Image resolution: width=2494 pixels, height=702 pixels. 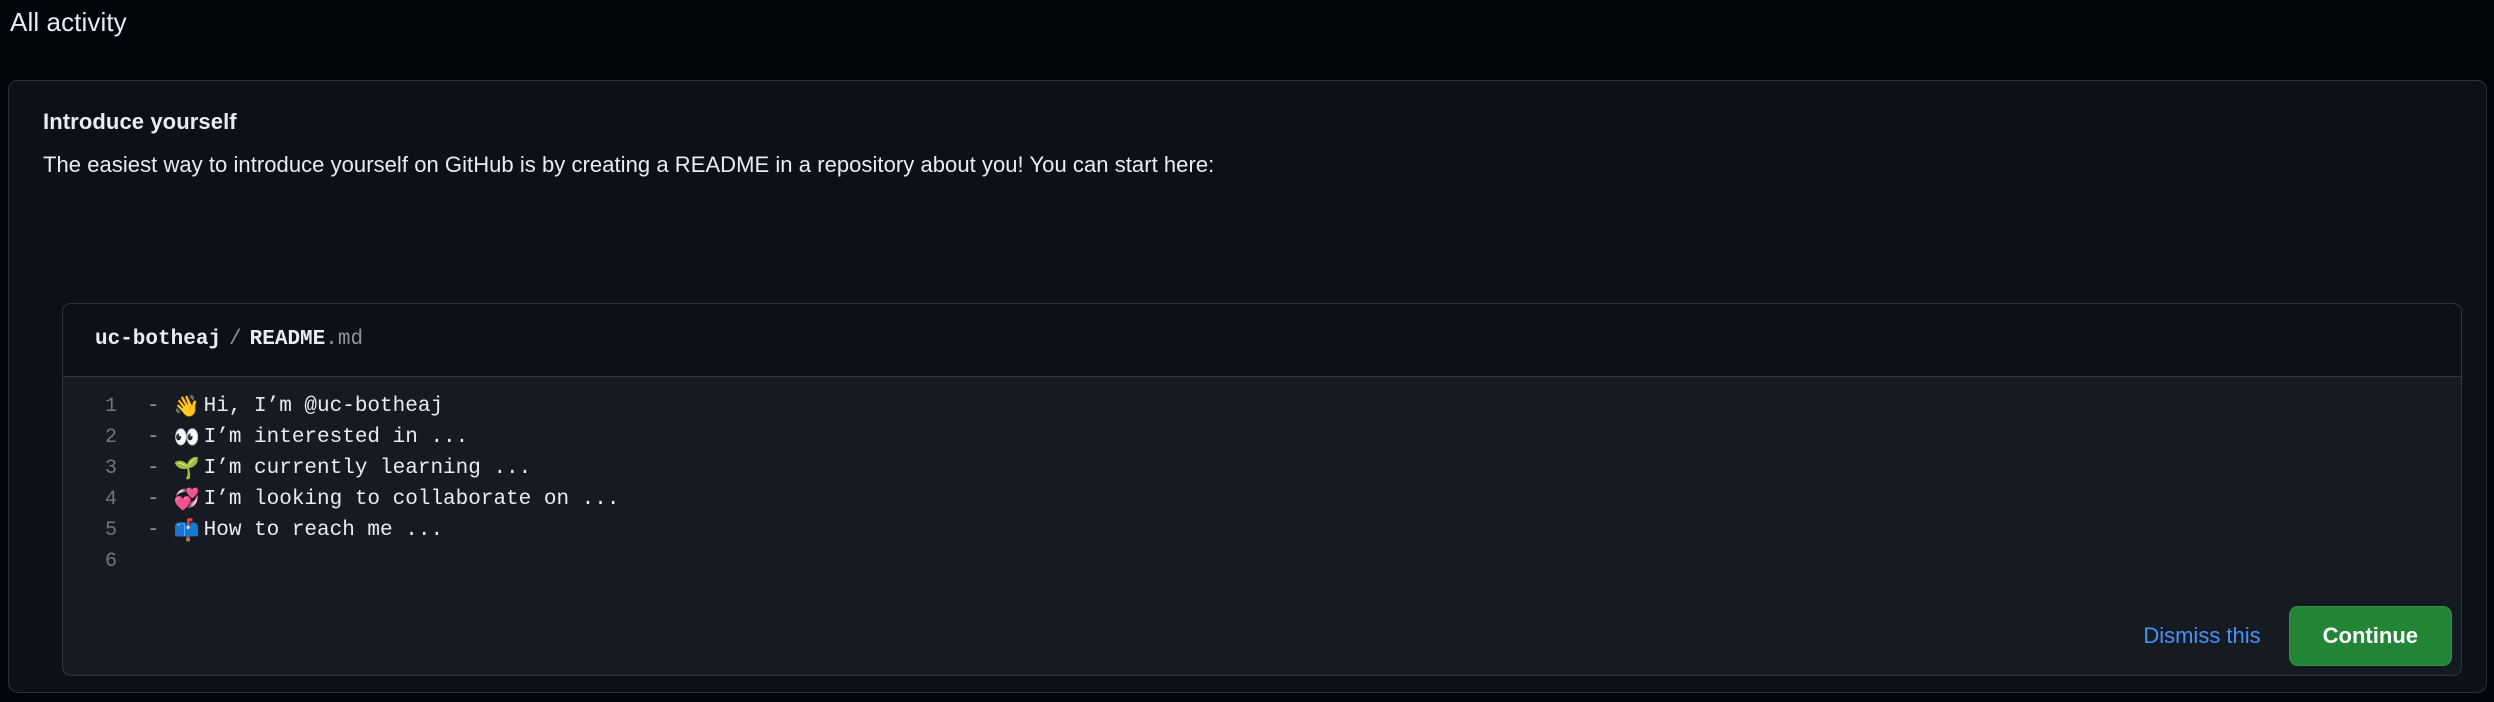 What do you see at coordinates (110, 561) in the screenshot?
I see `line-number: 6` at bounding box center [110, 561].